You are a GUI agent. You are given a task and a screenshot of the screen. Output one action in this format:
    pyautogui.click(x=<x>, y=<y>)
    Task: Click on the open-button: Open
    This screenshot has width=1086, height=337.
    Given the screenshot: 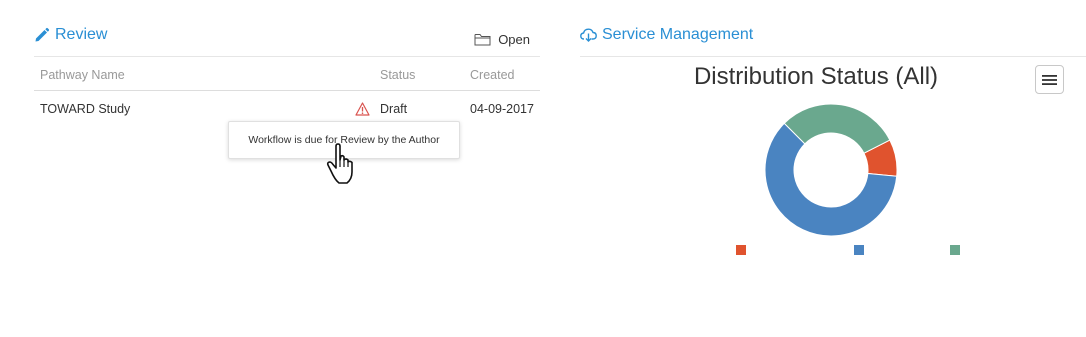 What is the action you would take?
    pyautogui.click(x=502, y=39)
    